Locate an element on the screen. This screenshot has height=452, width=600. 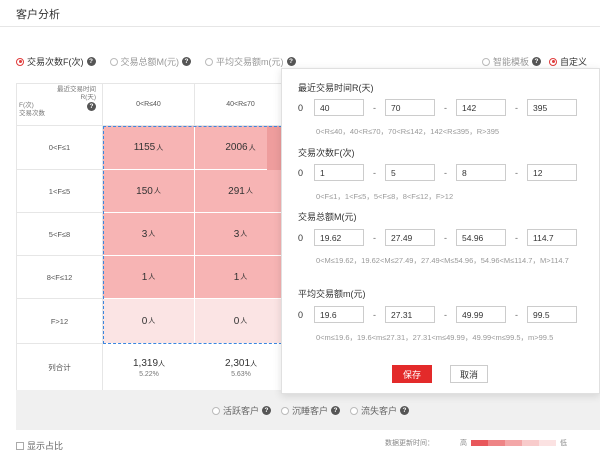
recency-threshold-1-input is located at coordinates (339, 107).